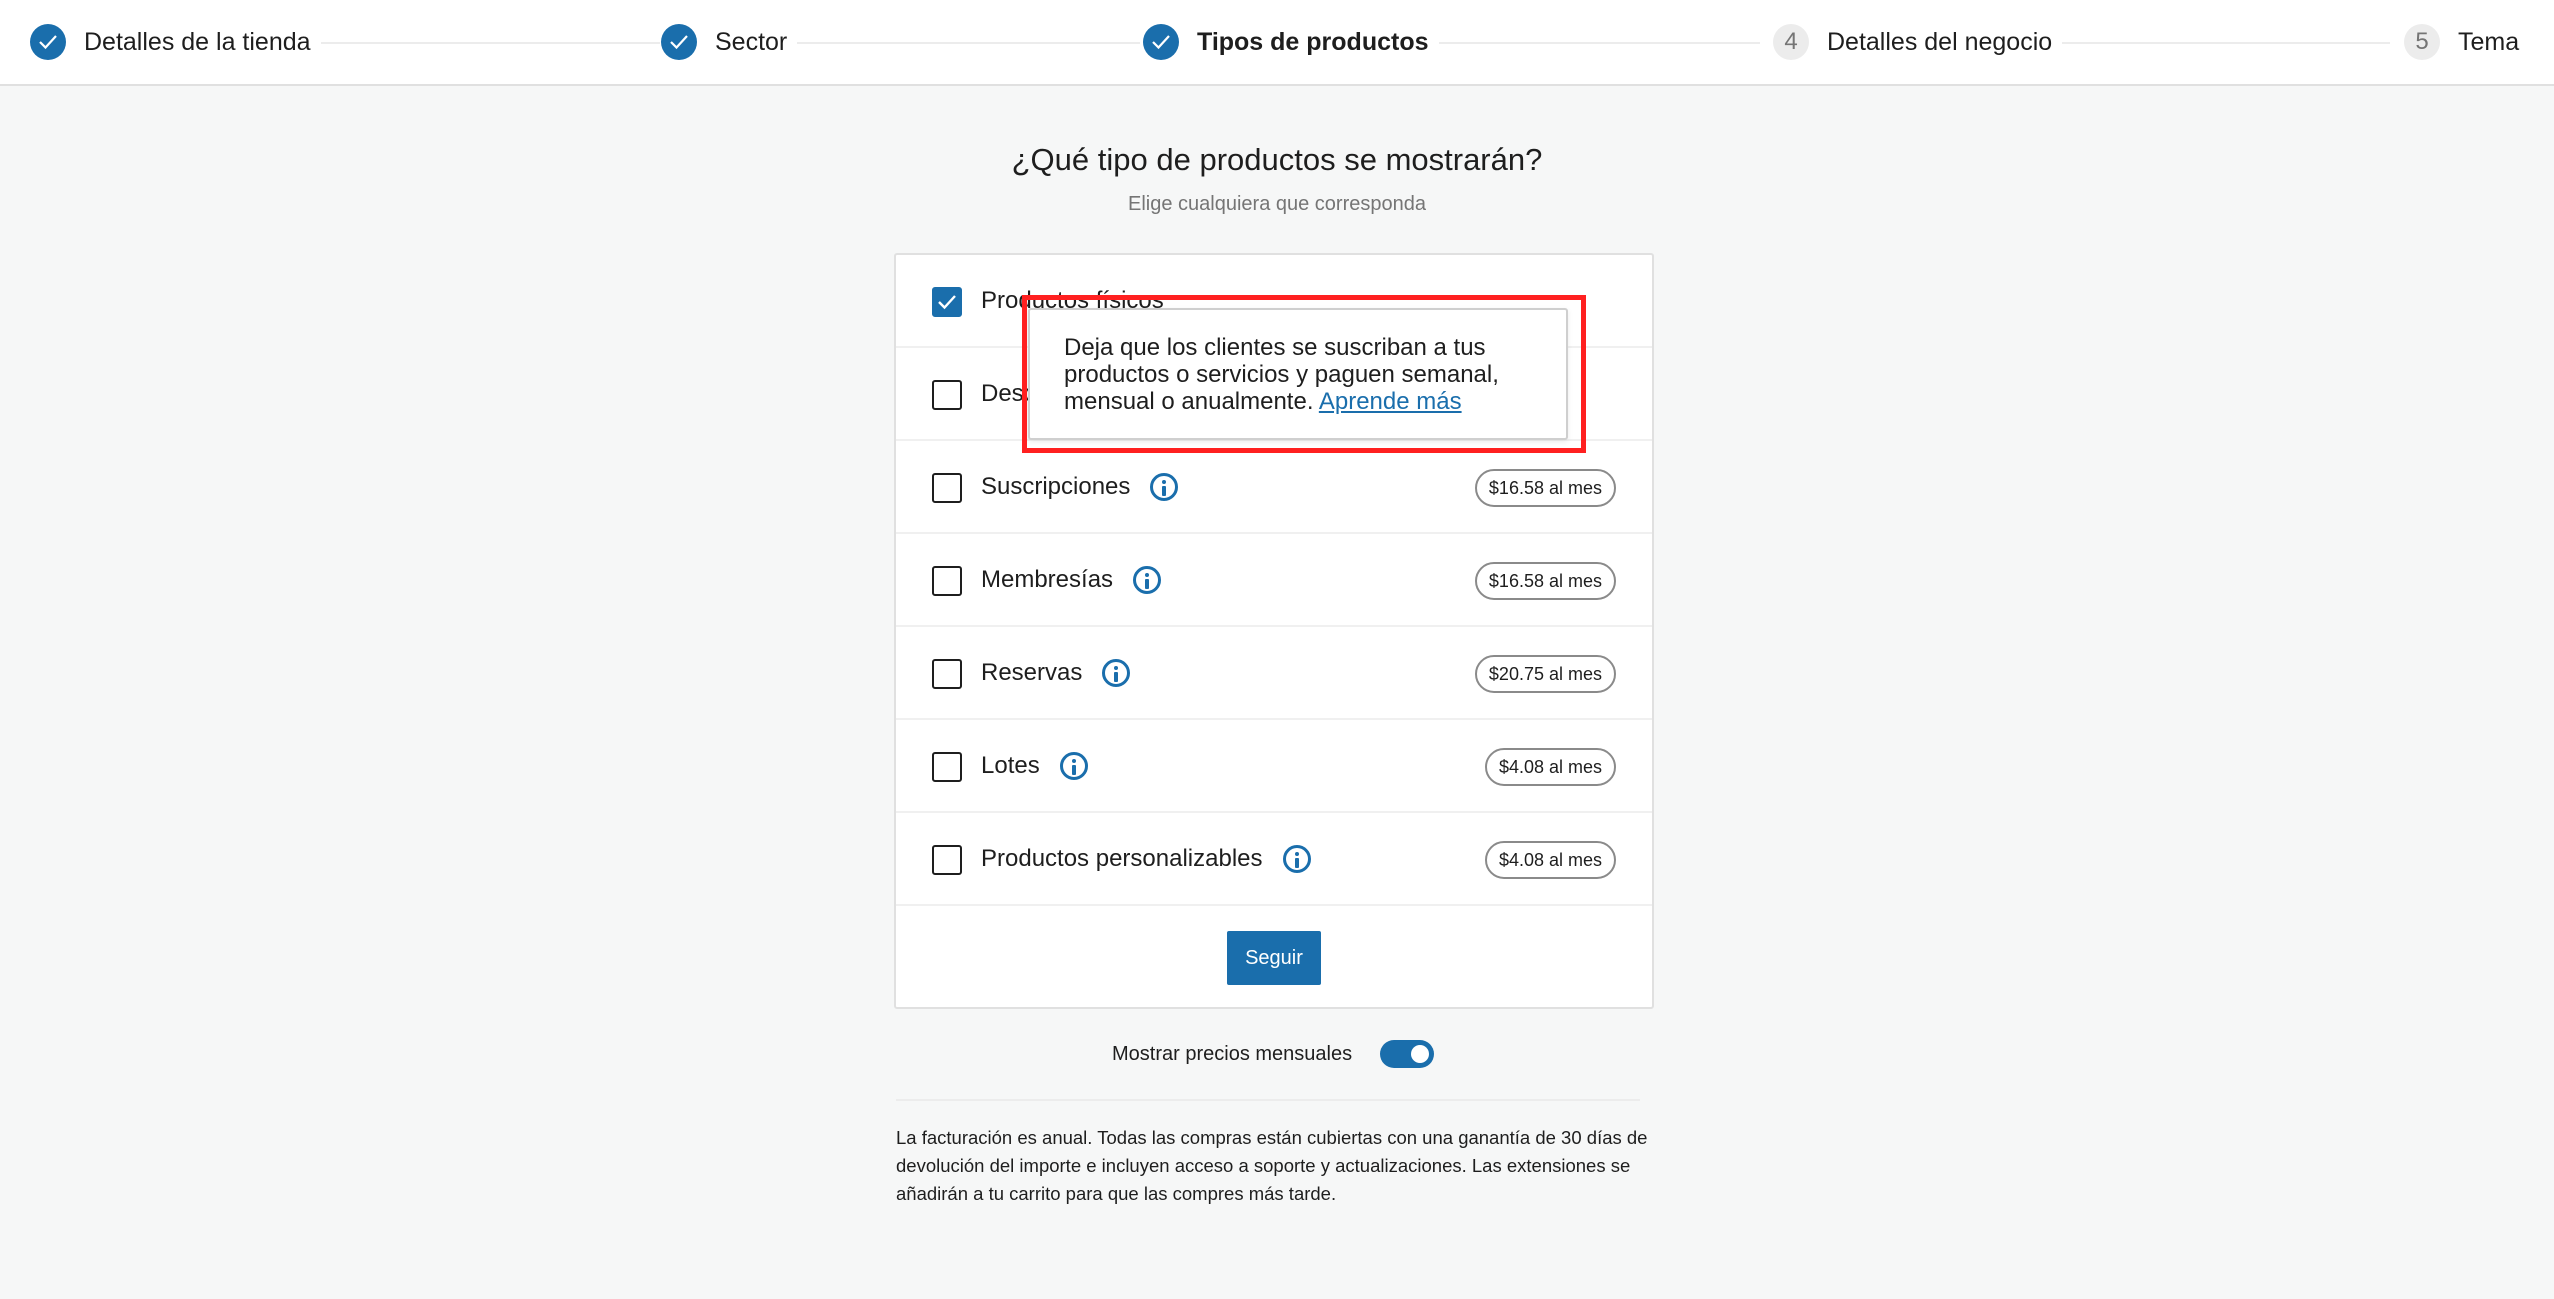  I want to click on checkbox-customizable, so click(947, 860).